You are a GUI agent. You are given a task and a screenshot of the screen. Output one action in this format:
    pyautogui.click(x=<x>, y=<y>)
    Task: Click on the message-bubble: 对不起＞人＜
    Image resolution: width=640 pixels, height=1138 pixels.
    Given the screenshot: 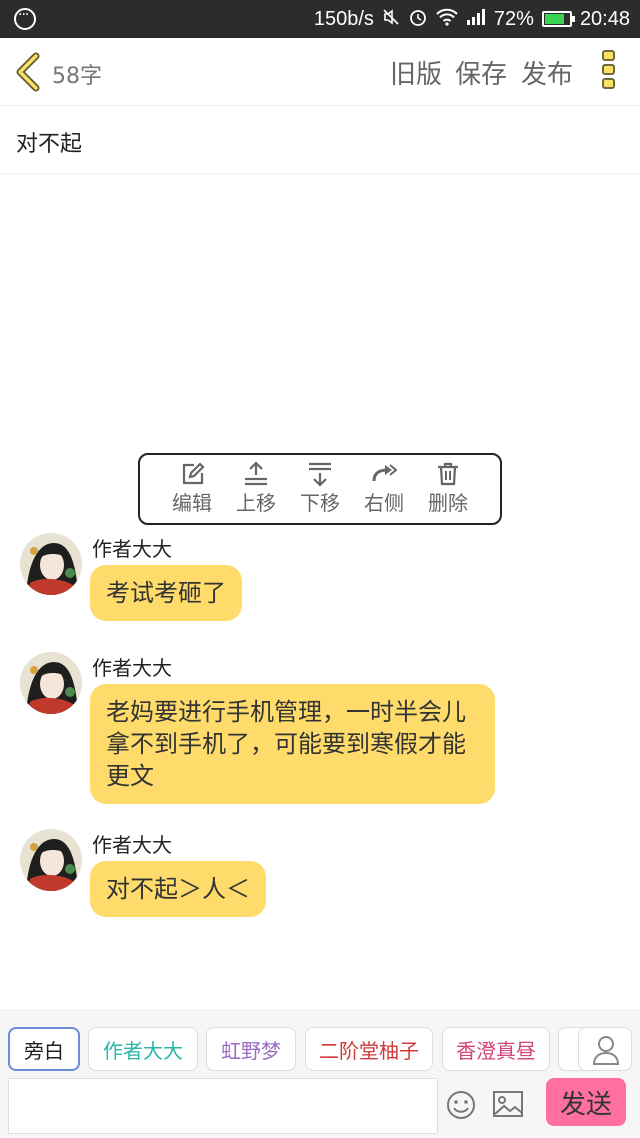 What is the action you would take?
    pyautogui.click(x=178, y=889)
    